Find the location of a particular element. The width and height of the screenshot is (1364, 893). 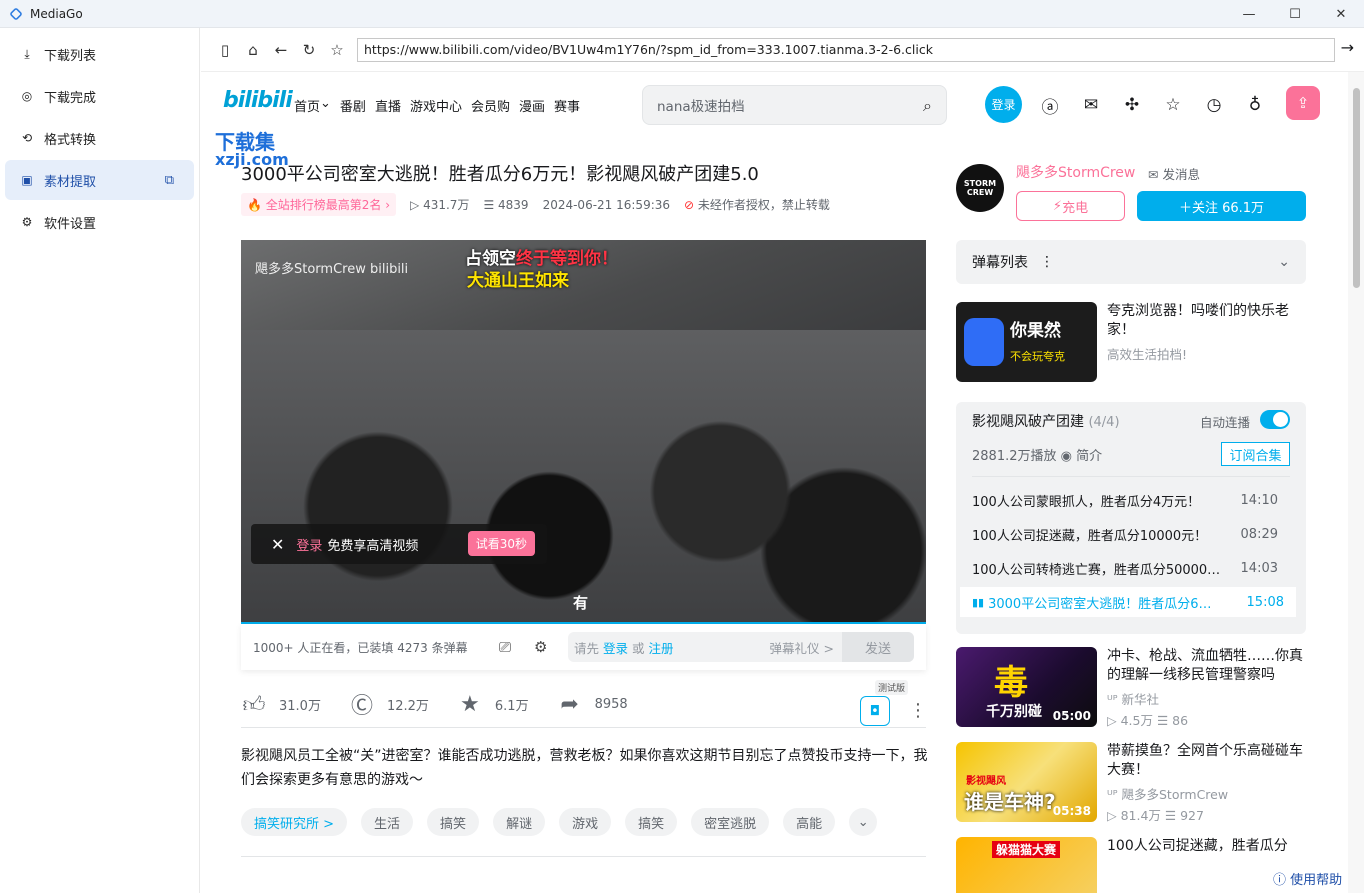

tag-item: 游戏 is located at coordinates (585, 822).